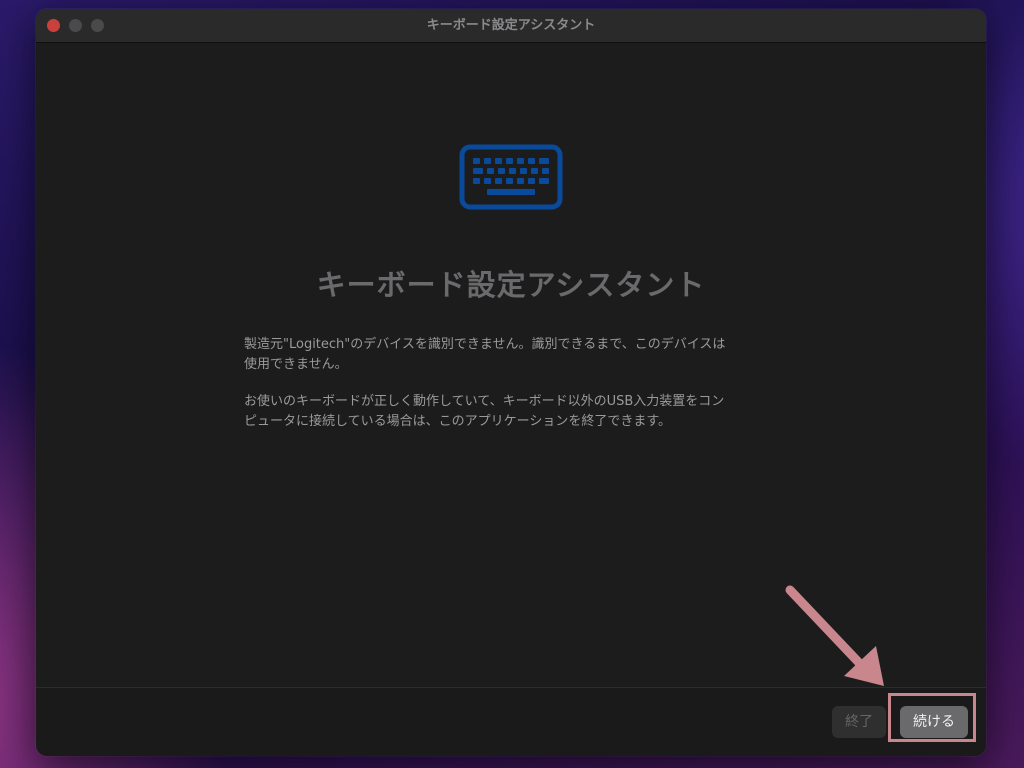  I want to click on message-line: ピュータに接続している場合は、このアプリケーションを終了できます。, so click(458, 421).